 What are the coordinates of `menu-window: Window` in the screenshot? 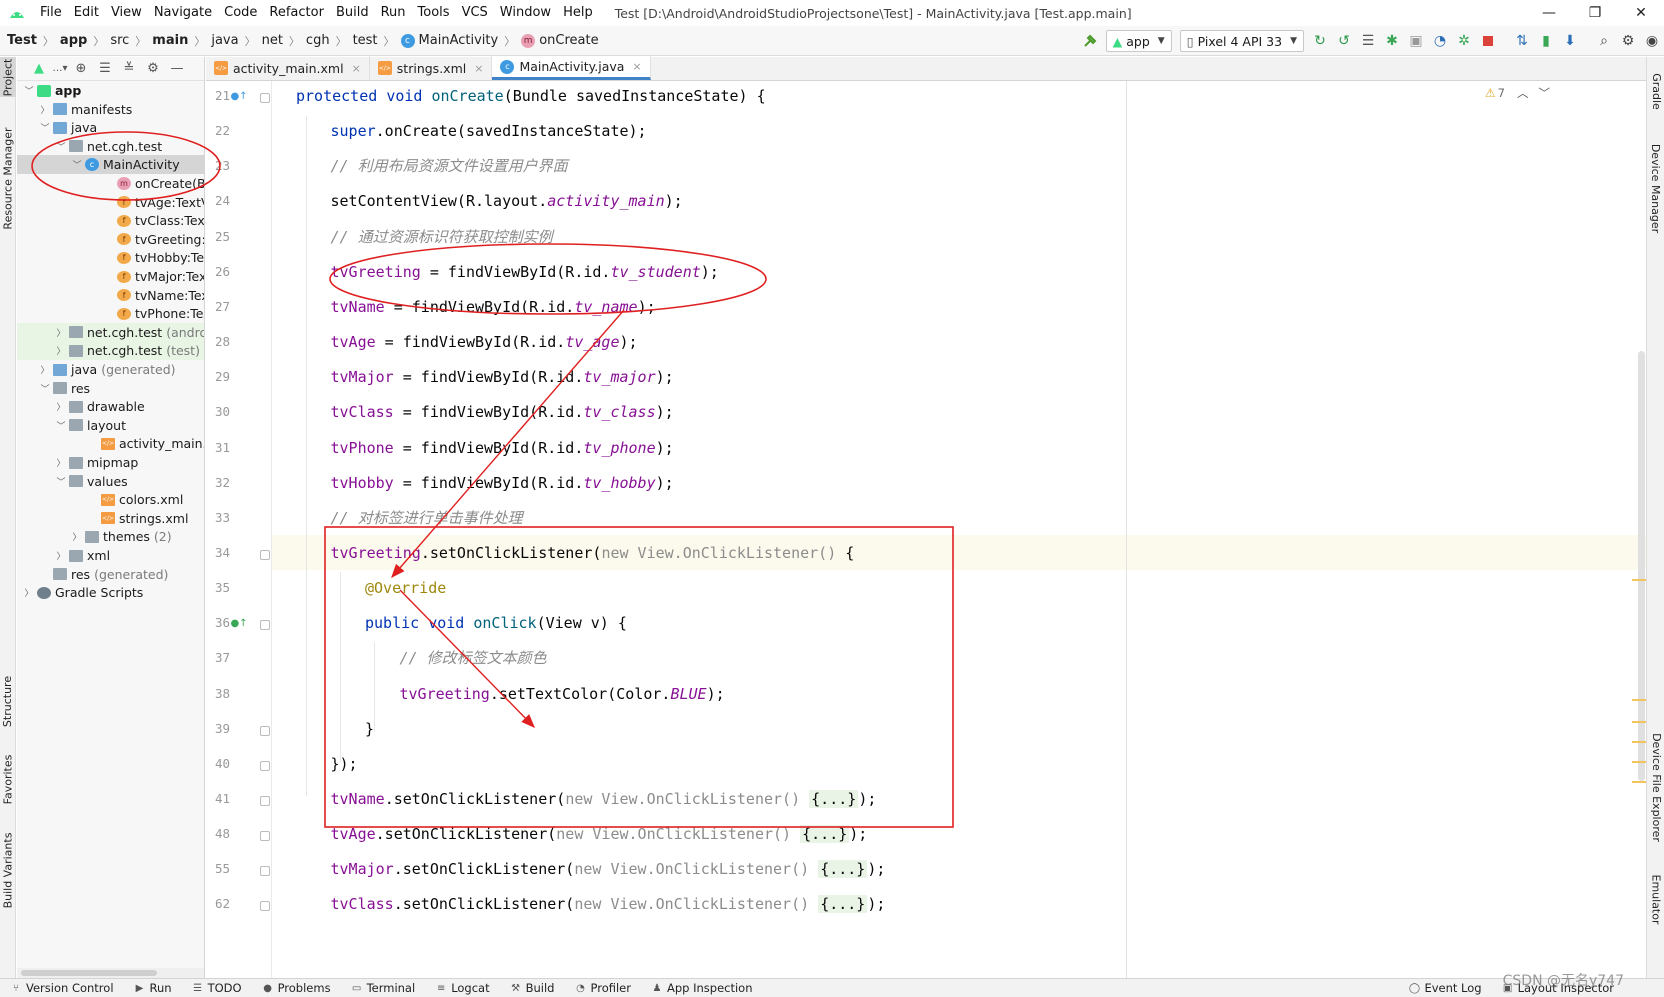 It's located at (525, 13).